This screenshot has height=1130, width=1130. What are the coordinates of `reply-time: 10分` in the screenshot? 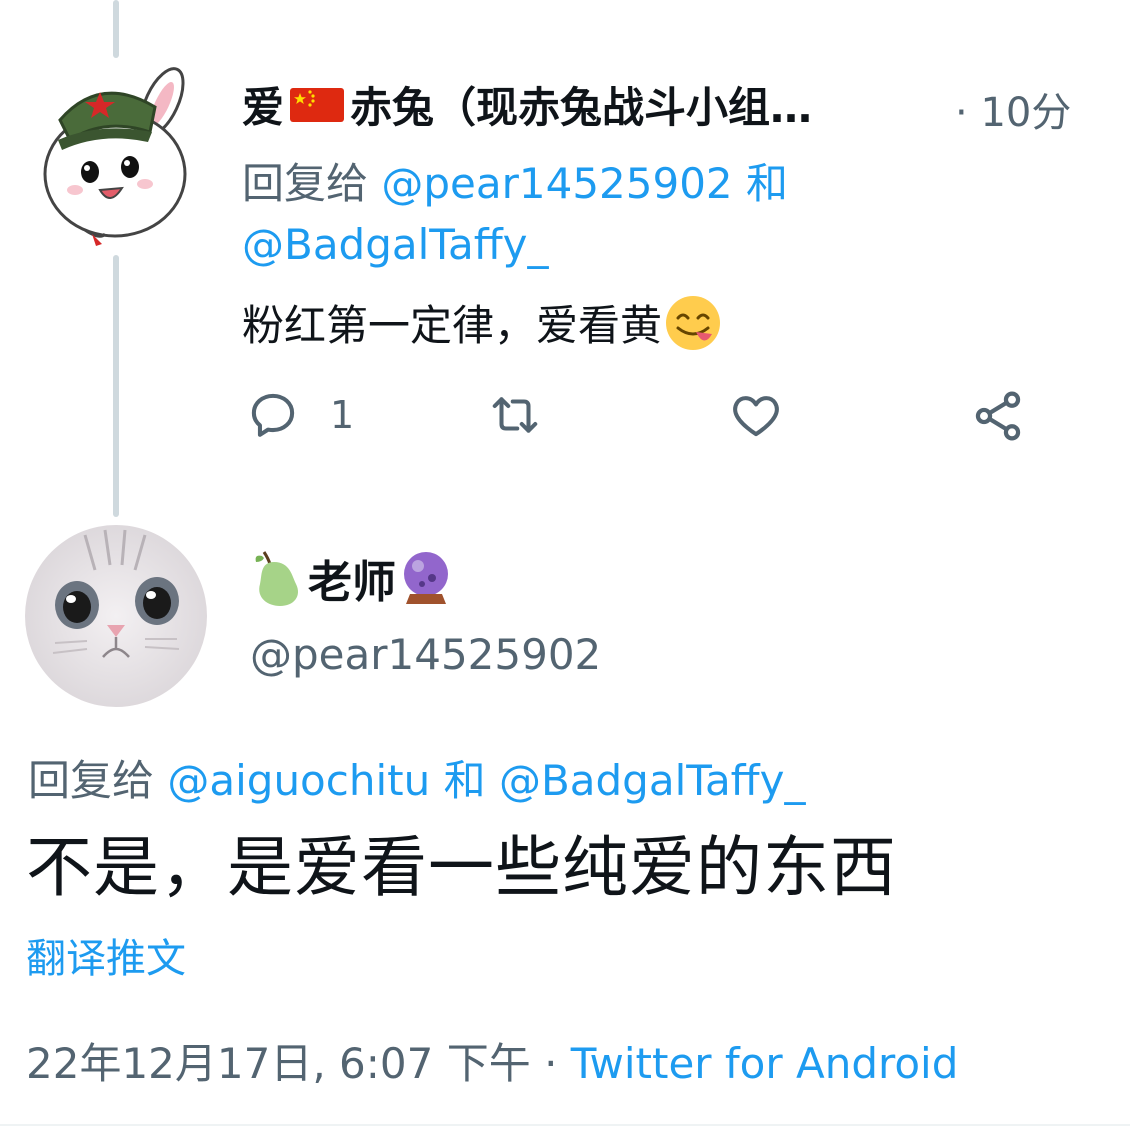 It's located at (1025, 113).